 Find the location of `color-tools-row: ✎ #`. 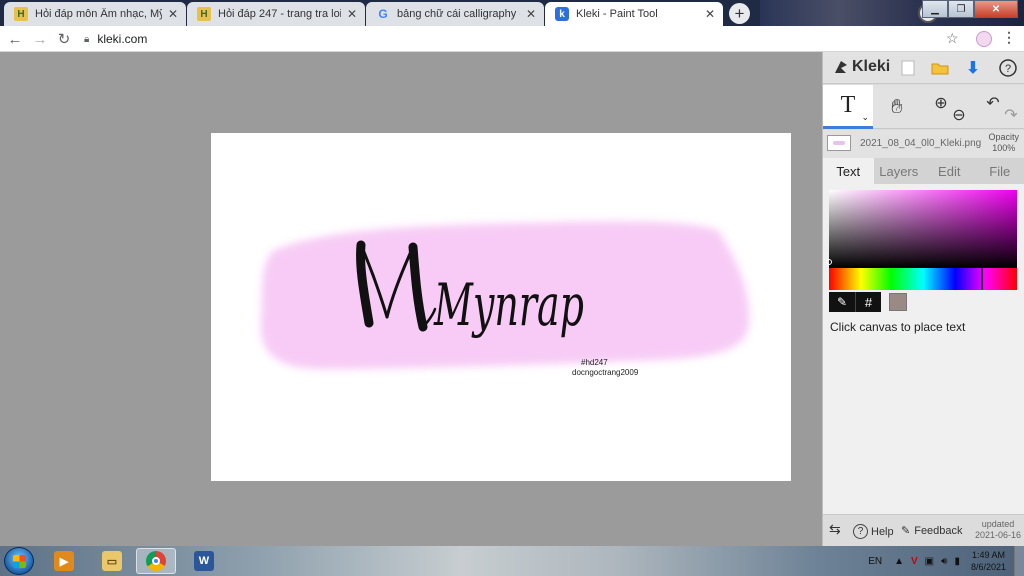

color-tools-row: ✎ # is located at coordinates (868, 302).